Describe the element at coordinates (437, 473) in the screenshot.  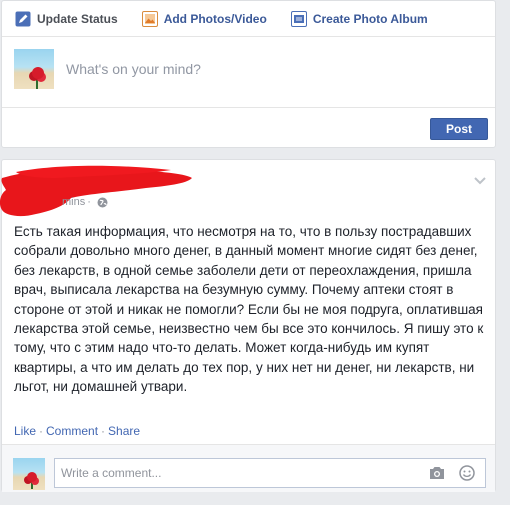
I see `camera-icon` at that location.